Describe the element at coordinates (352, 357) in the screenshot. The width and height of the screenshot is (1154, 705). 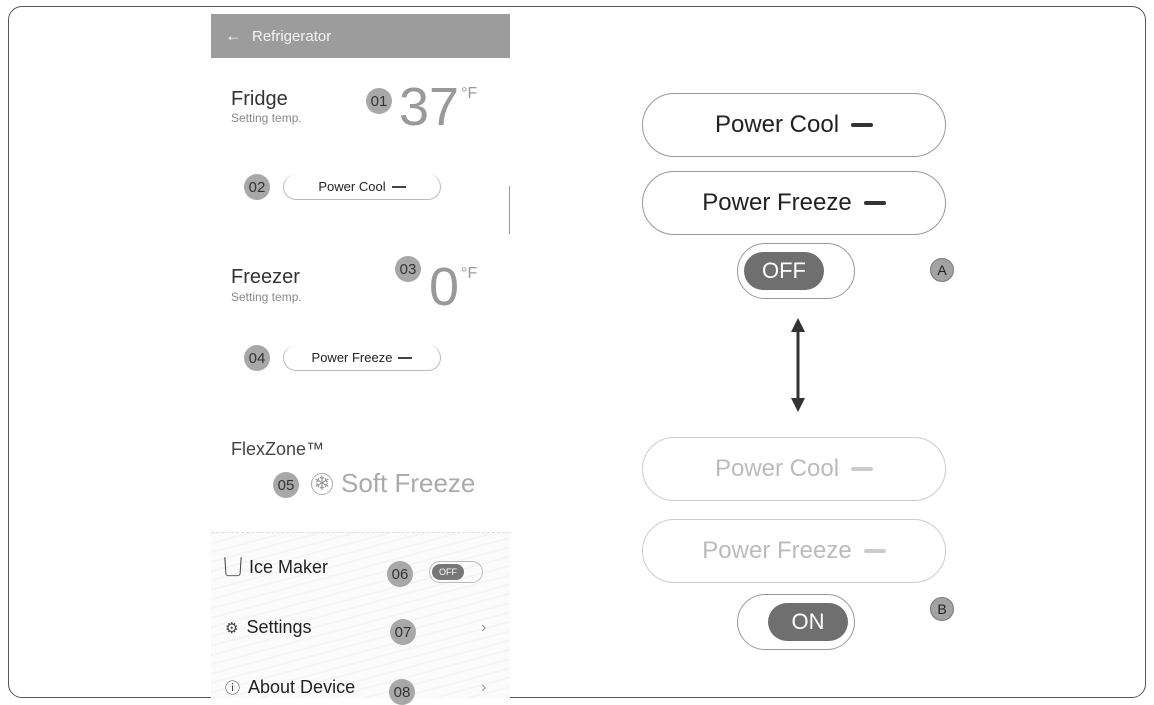
I see `power-freeze-label: Power Freeze` at that location.